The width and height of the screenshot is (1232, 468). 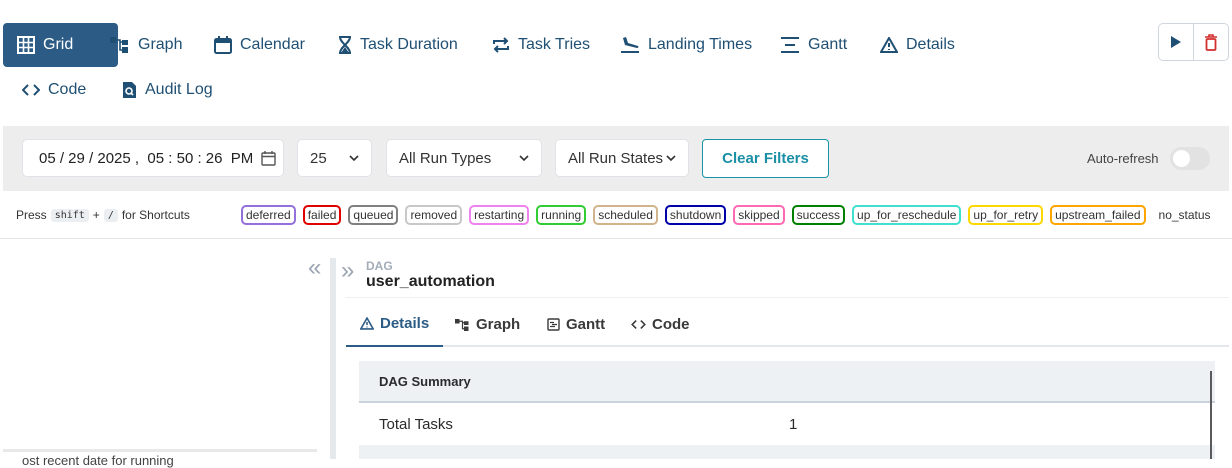 I want to click on clear-filters-button: Clear Filters, so click(x=765, y=158).